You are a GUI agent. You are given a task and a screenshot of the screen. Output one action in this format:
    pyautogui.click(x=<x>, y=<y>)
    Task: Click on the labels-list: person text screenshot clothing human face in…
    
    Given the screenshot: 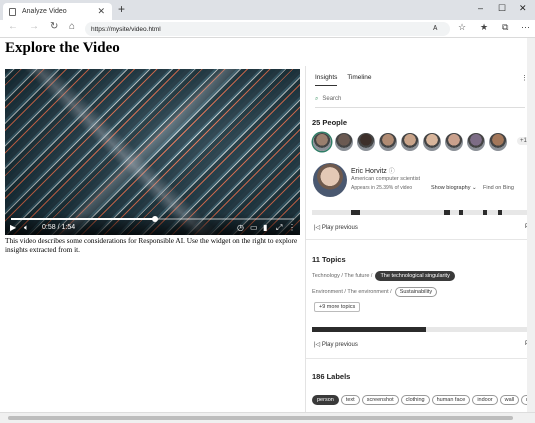 What is the action you would take?
    pyautogui.click(x=419, y=397)
    